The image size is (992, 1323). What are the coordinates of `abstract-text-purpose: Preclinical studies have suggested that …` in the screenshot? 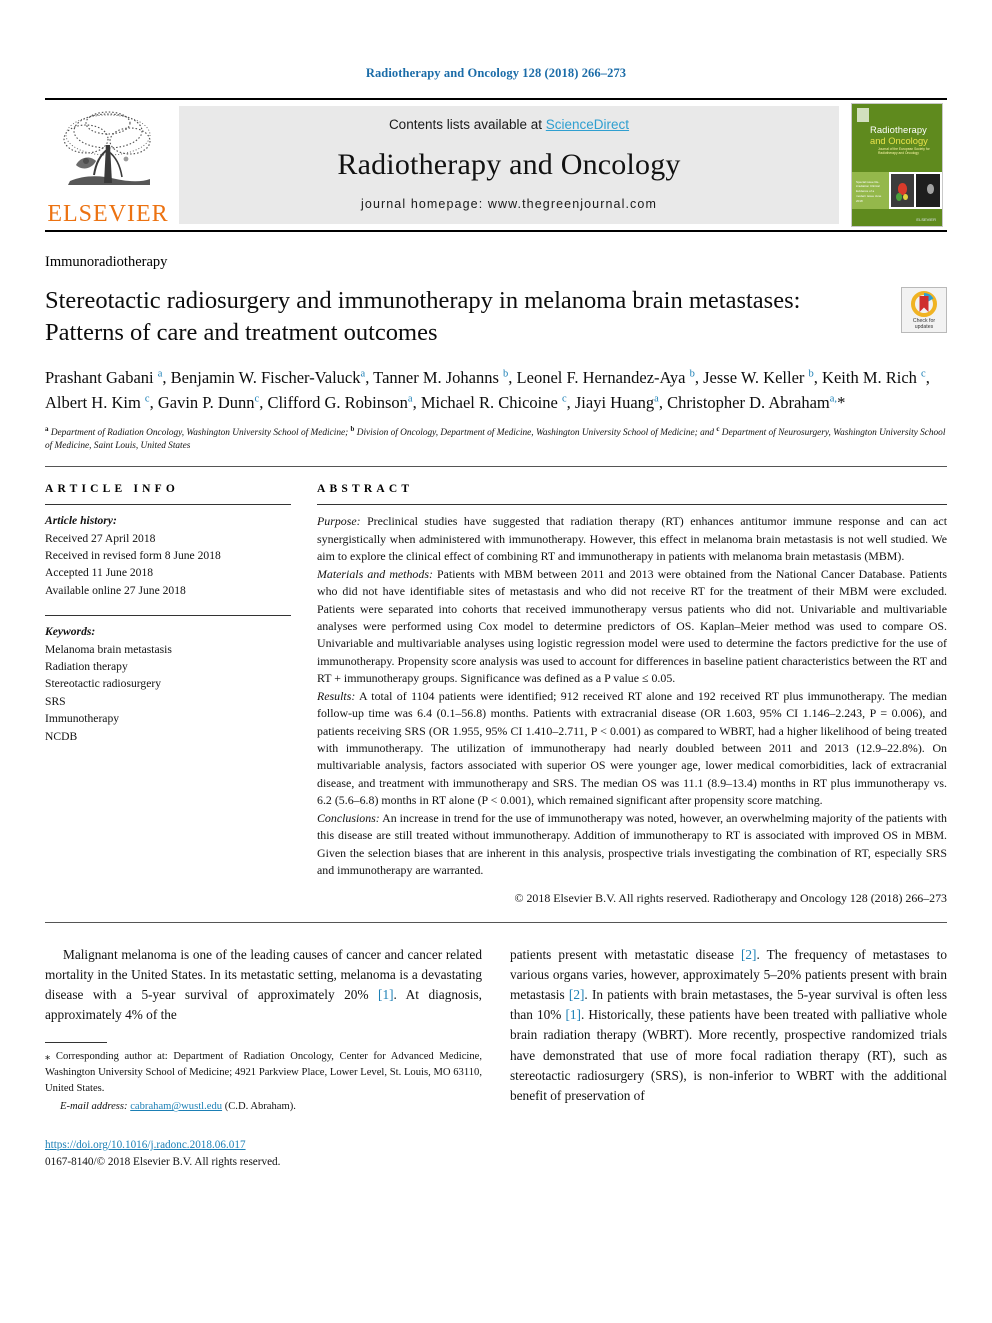 It's located at (632, 539).